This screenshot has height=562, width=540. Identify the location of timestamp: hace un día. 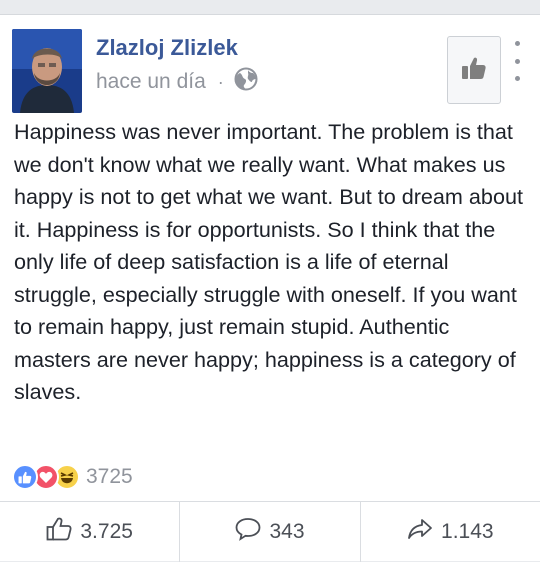
(151, 82).